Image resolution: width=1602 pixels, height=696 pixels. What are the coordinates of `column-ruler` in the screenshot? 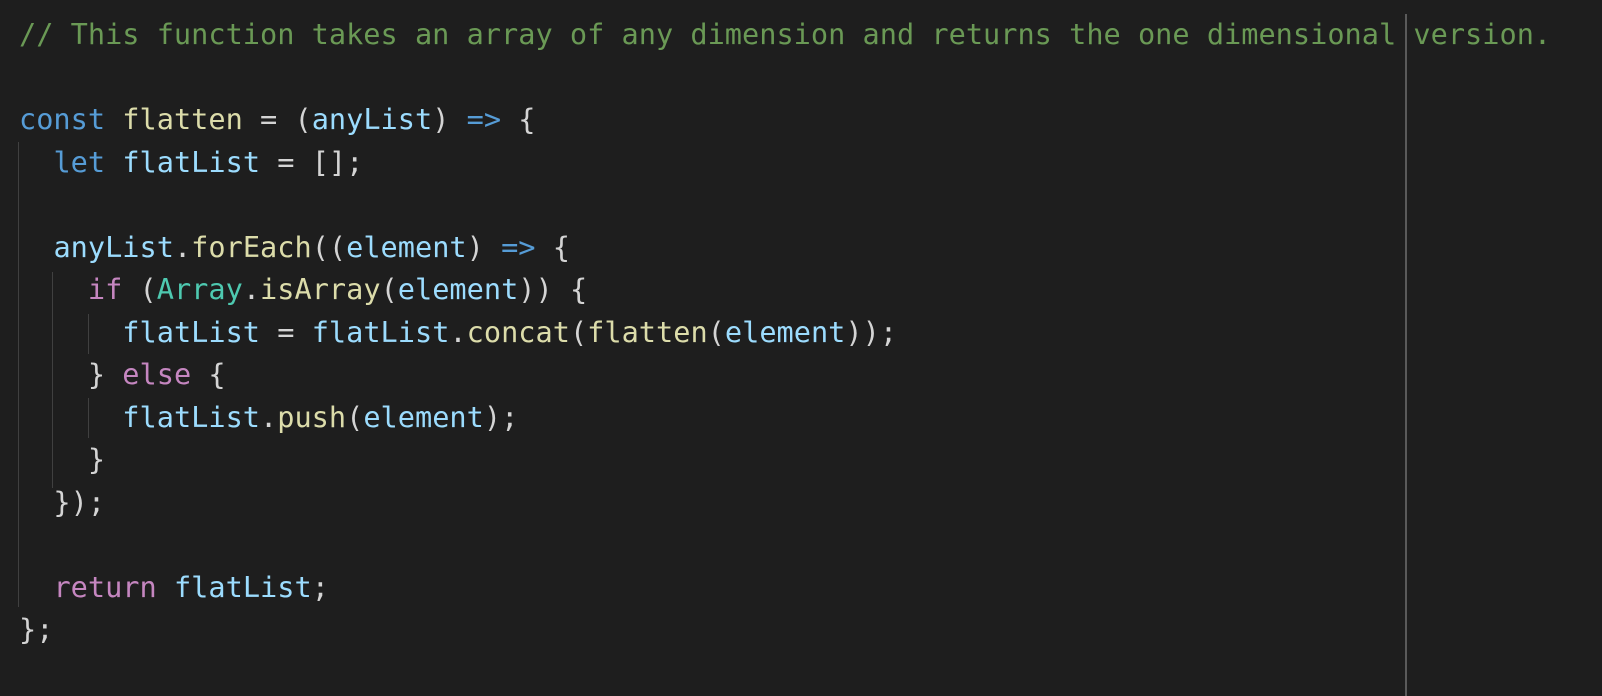 It's located at (1406, 355).